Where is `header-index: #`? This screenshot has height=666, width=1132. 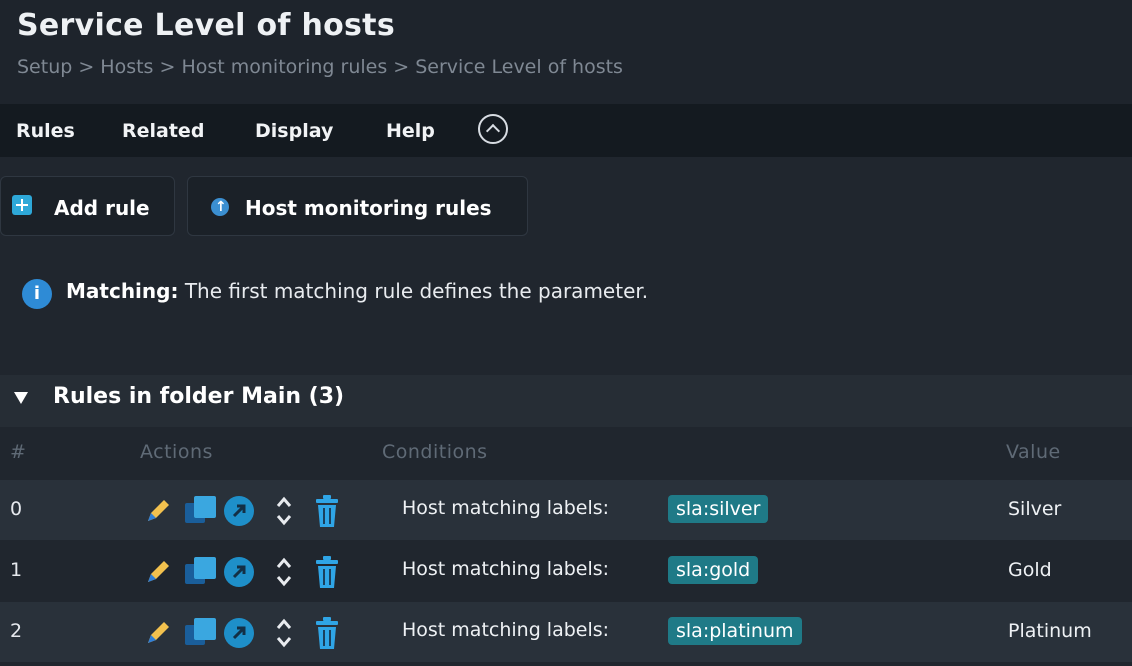
header-index: # is located at coordinates (18, 452).